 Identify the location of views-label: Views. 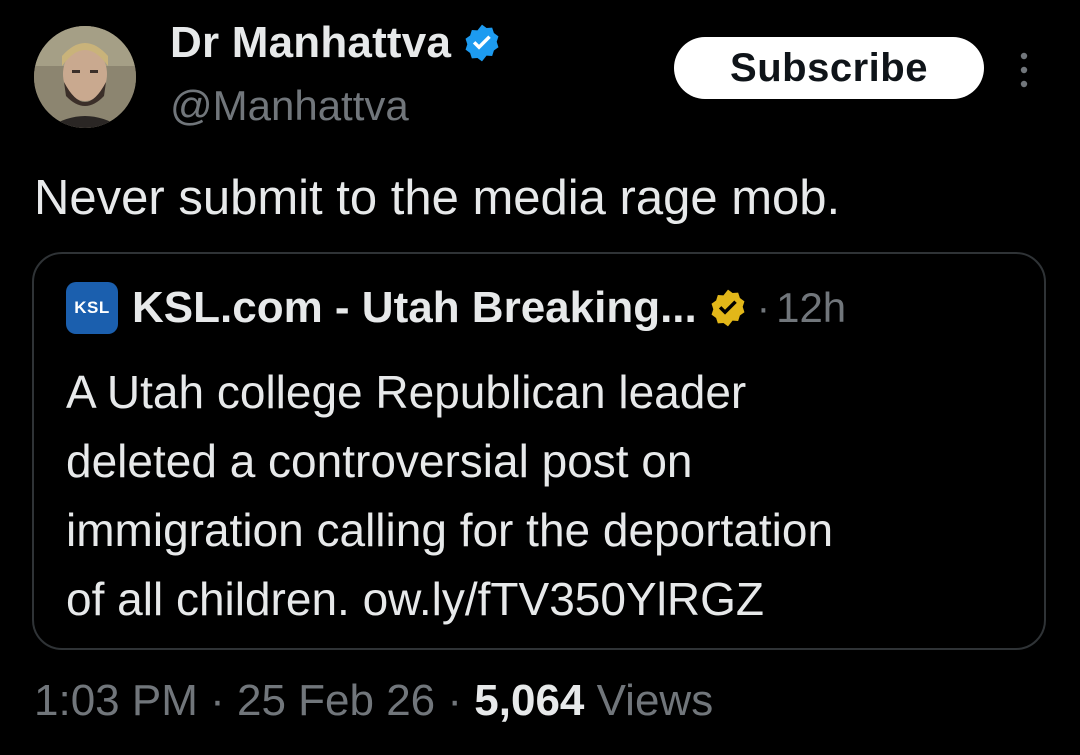
(655, 700).